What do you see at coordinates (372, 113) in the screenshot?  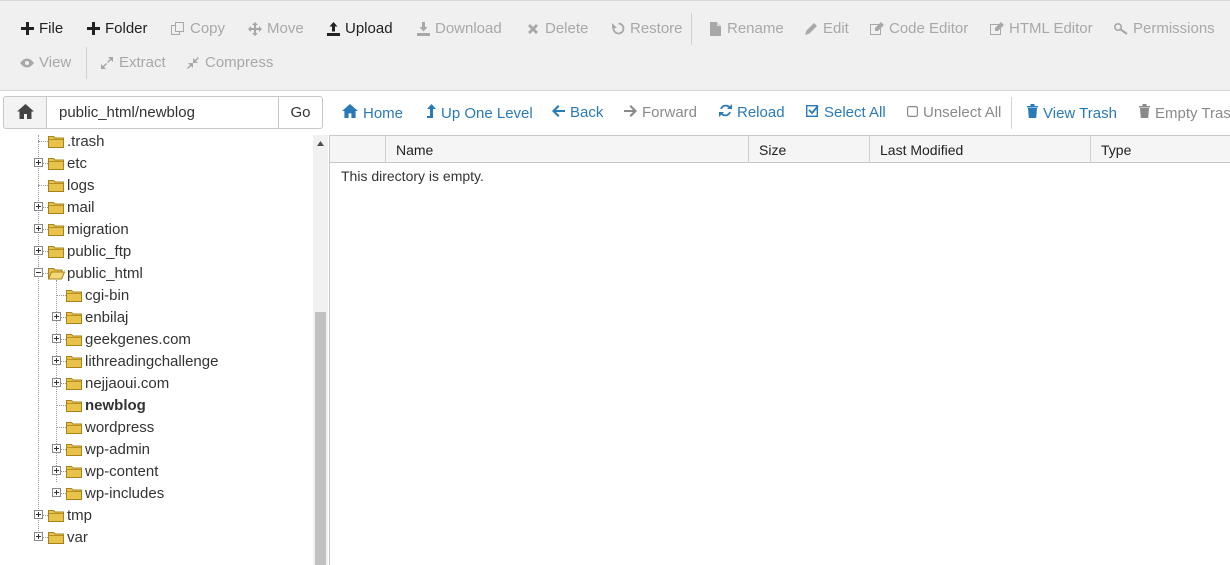 I see `home-button: Home` at bounding box center [372, 113].